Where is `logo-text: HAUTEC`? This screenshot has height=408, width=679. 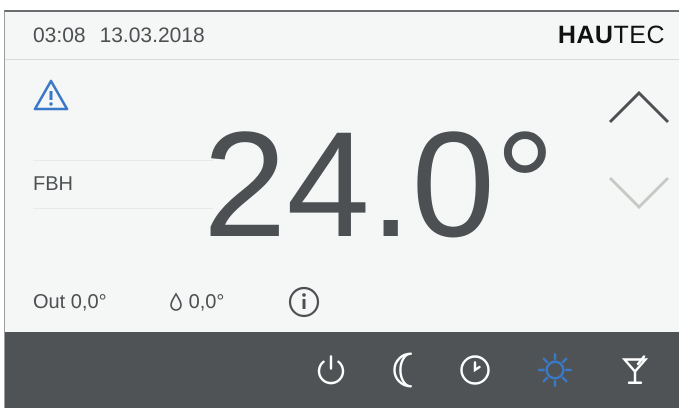 logo-text: HAUTEC is located at coordinates (611, 35).